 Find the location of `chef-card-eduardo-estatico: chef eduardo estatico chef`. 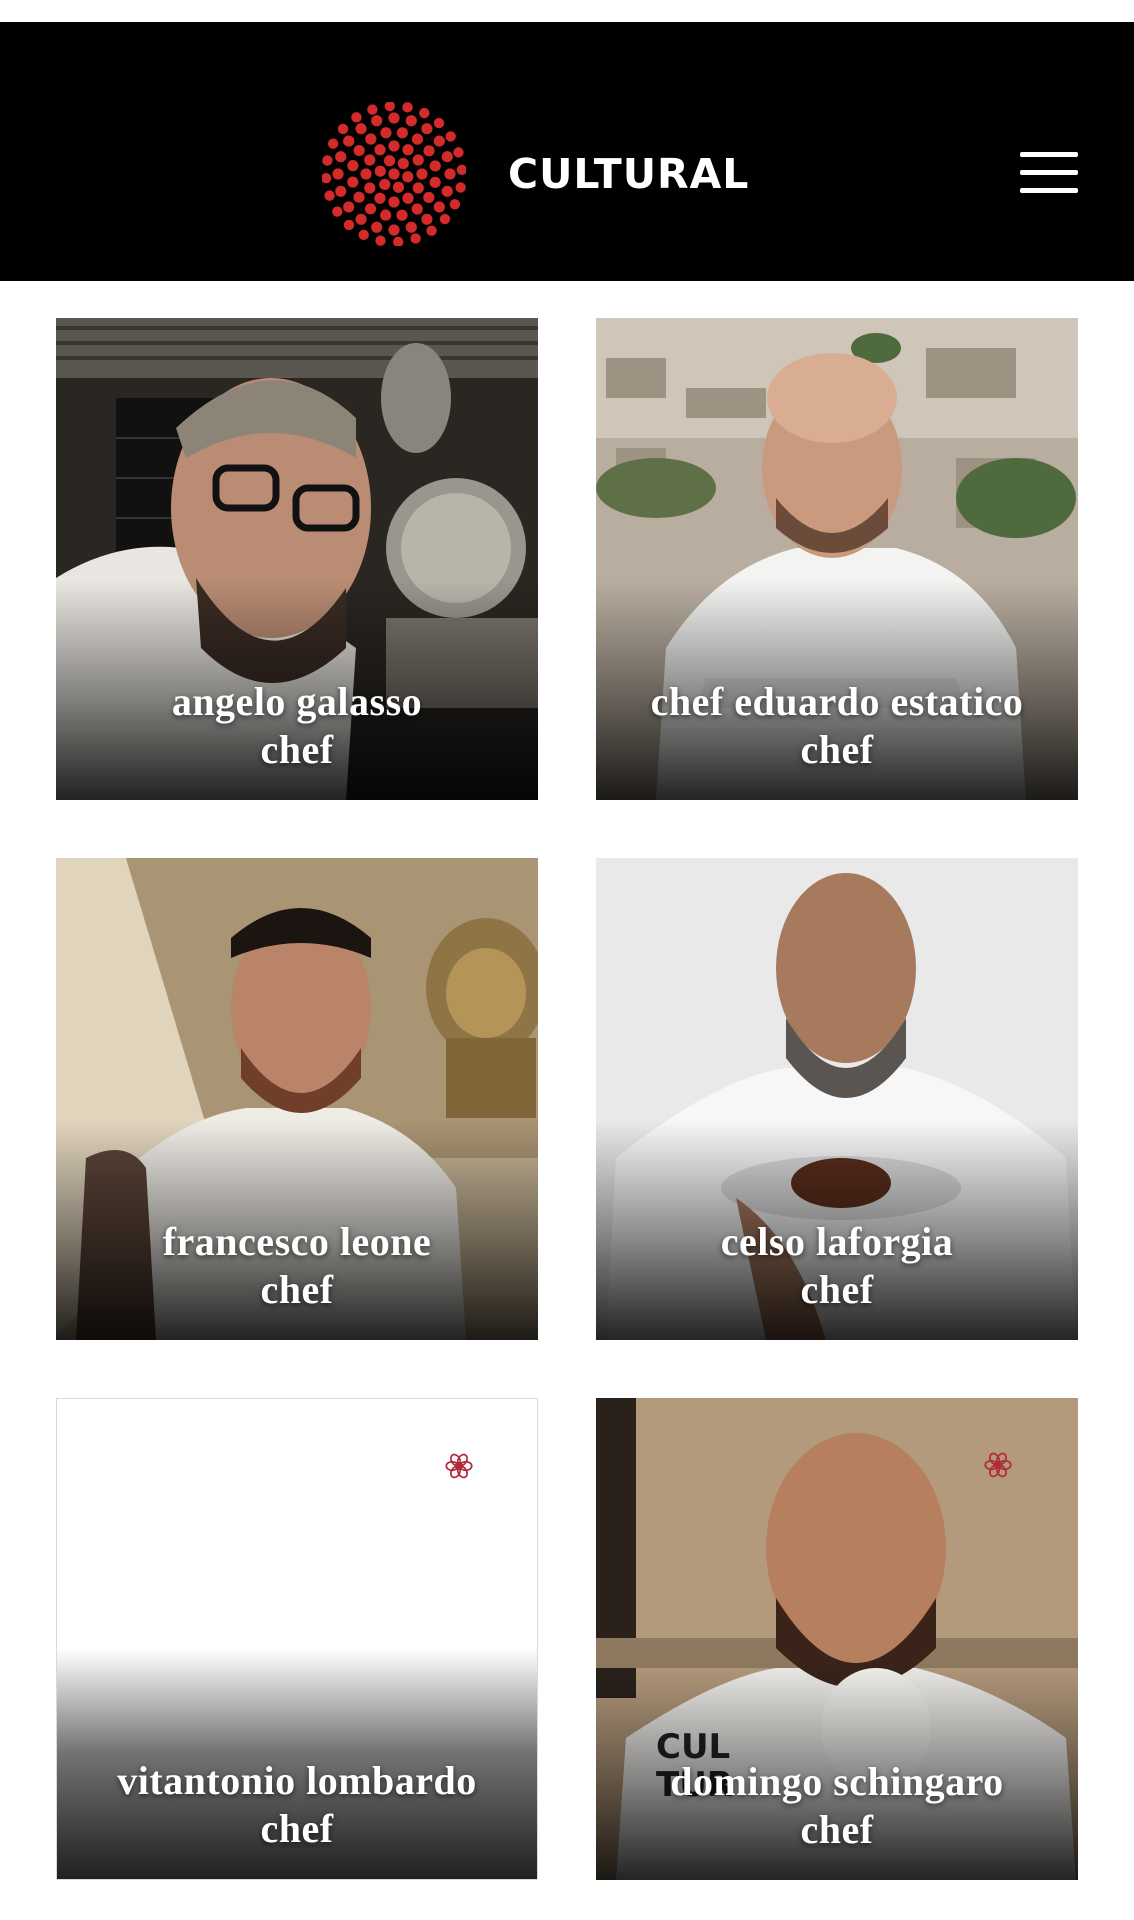

chef-card-eduardo-estatico: chef eduardo estatico chef is located at coordinates (837, 559).